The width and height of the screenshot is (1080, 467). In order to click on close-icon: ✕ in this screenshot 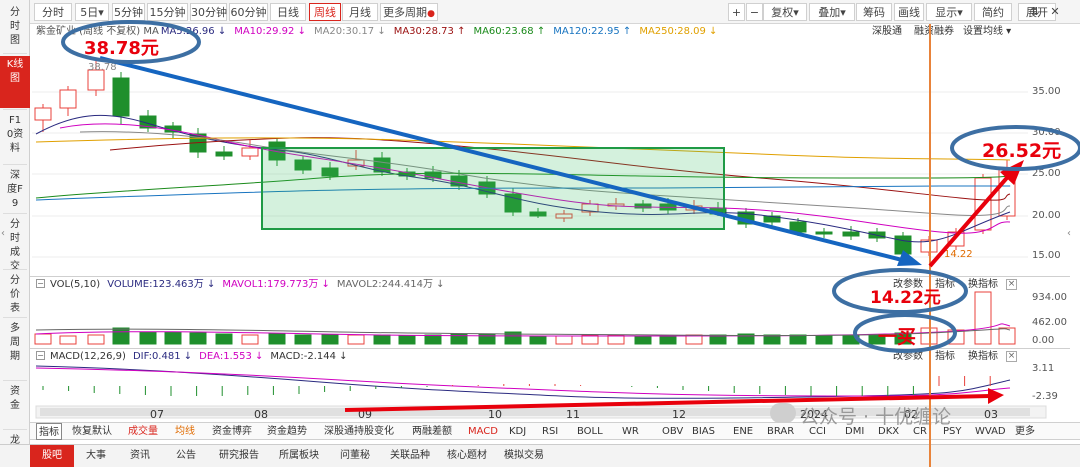, I will do `click(1055, 12)`.